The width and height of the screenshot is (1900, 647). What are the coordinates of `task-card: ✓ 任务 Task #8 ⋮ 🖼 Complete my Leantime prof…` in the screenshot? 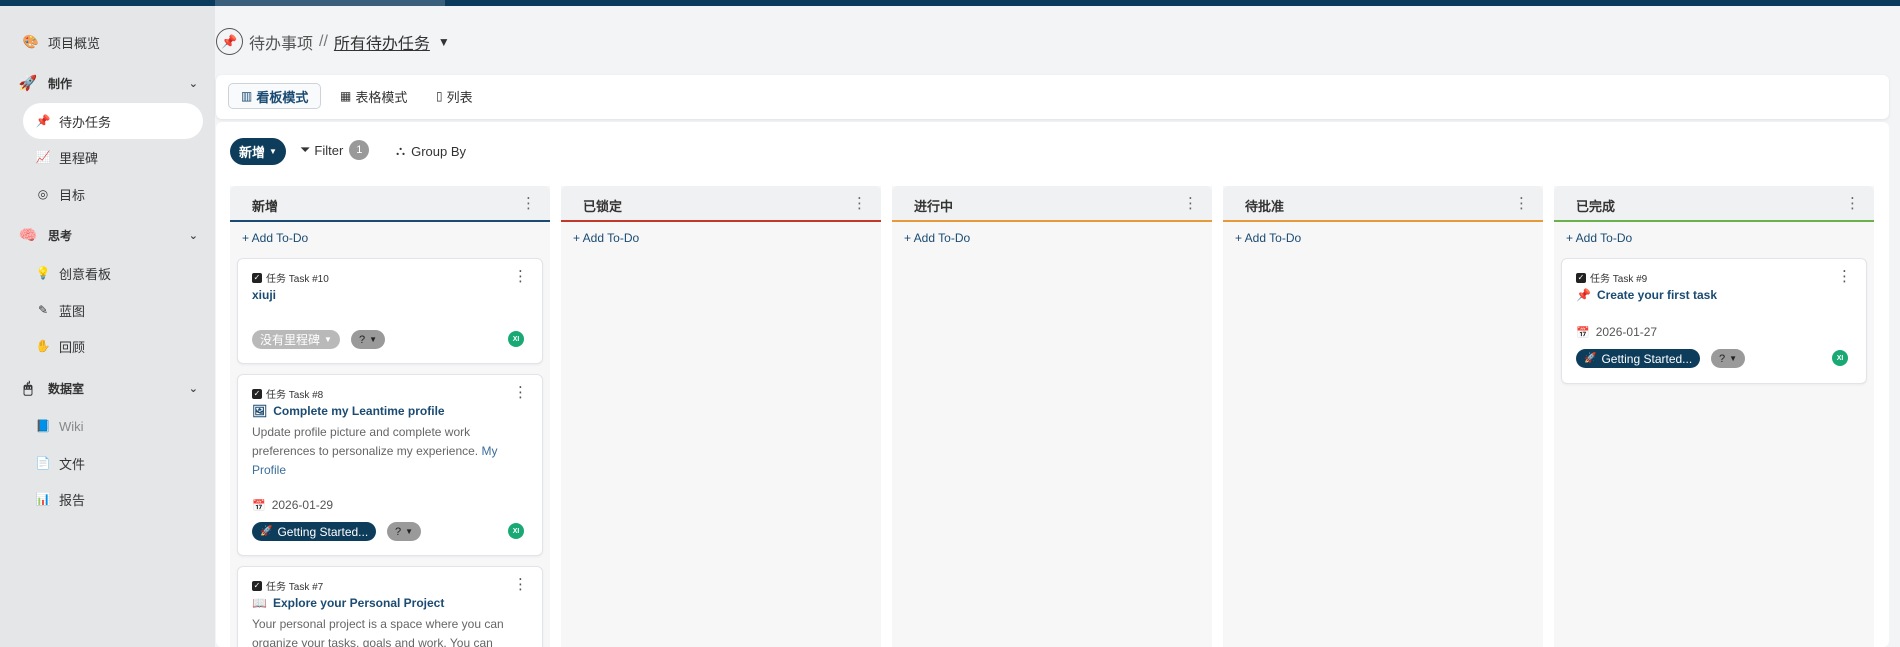 It's located at (390, 465).